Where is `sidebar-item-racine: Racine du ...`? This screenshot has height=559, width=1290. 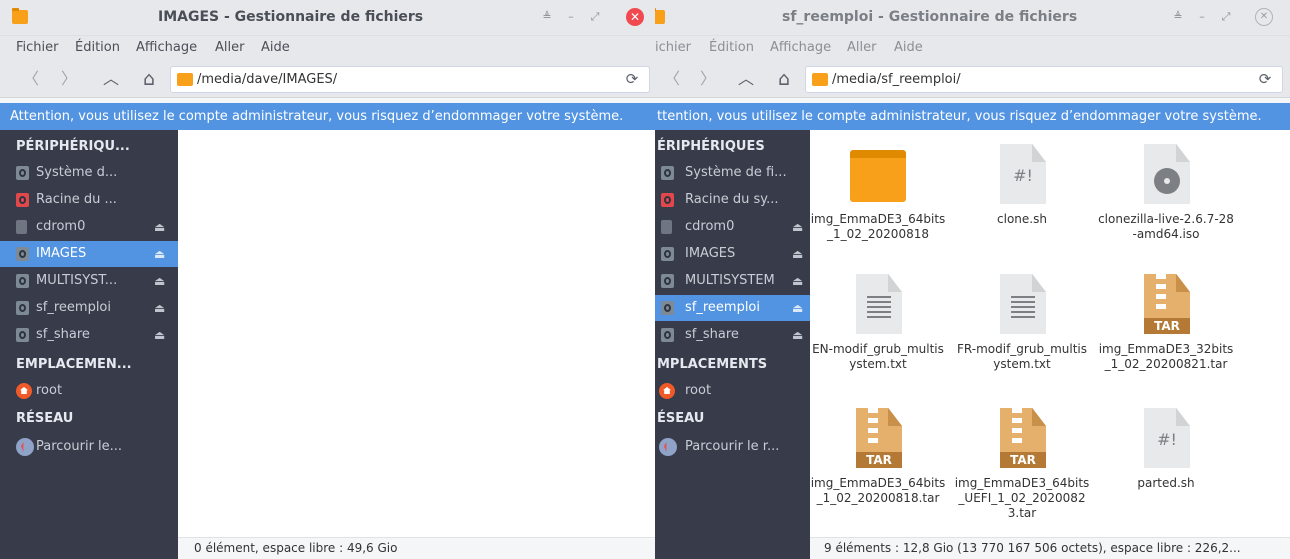 sidebar-item-racine: Racine du ... is located at coordinates (89, 200).